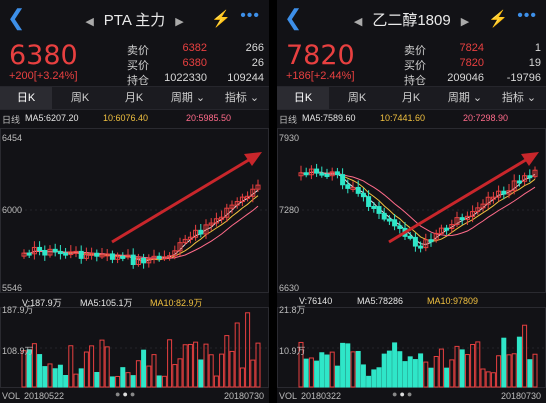 The image size is (546, 403). Describe the element at coordinates (321, 396) in the screenshot. I see `date-start: 20180322` at that location.